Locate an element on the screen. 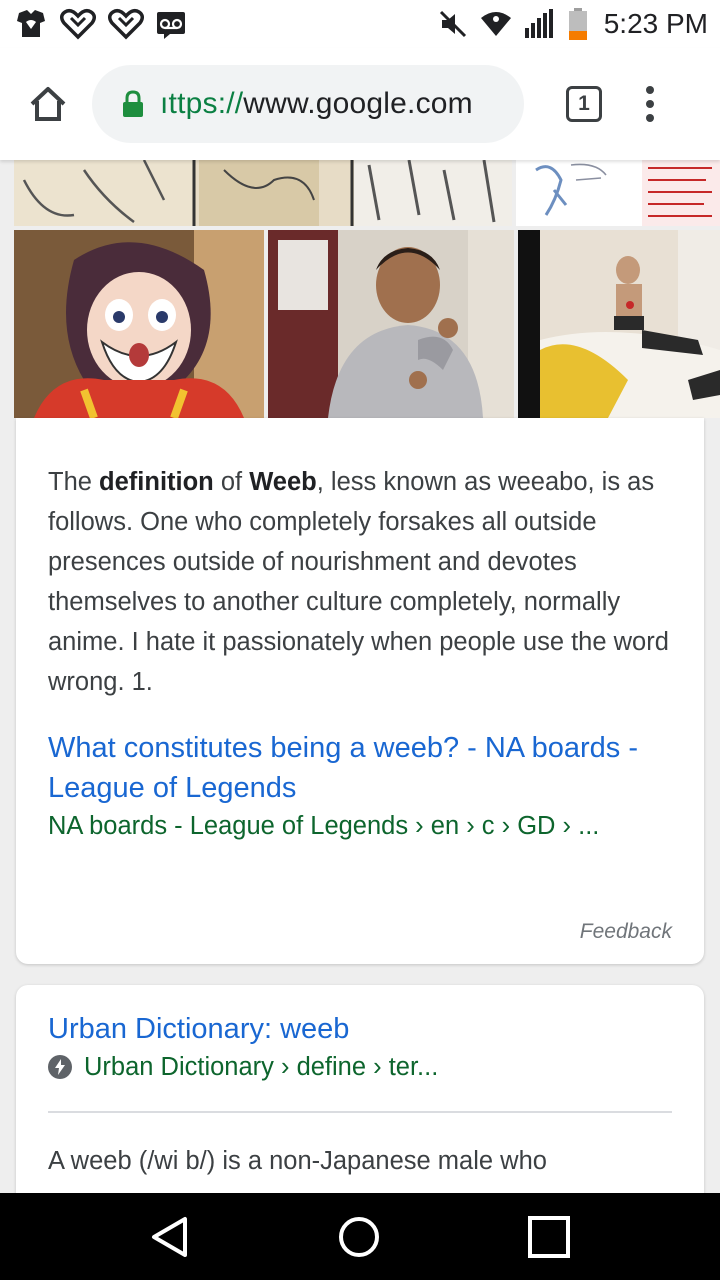  back-button is located at coordinates (170, 1236).